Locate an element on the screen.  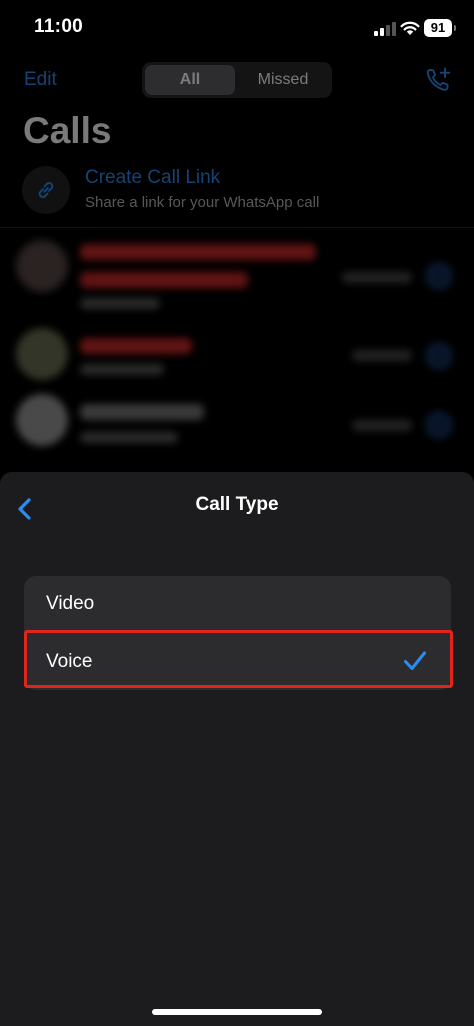
tab-missed: Missed is located at coordinates (283, 80).